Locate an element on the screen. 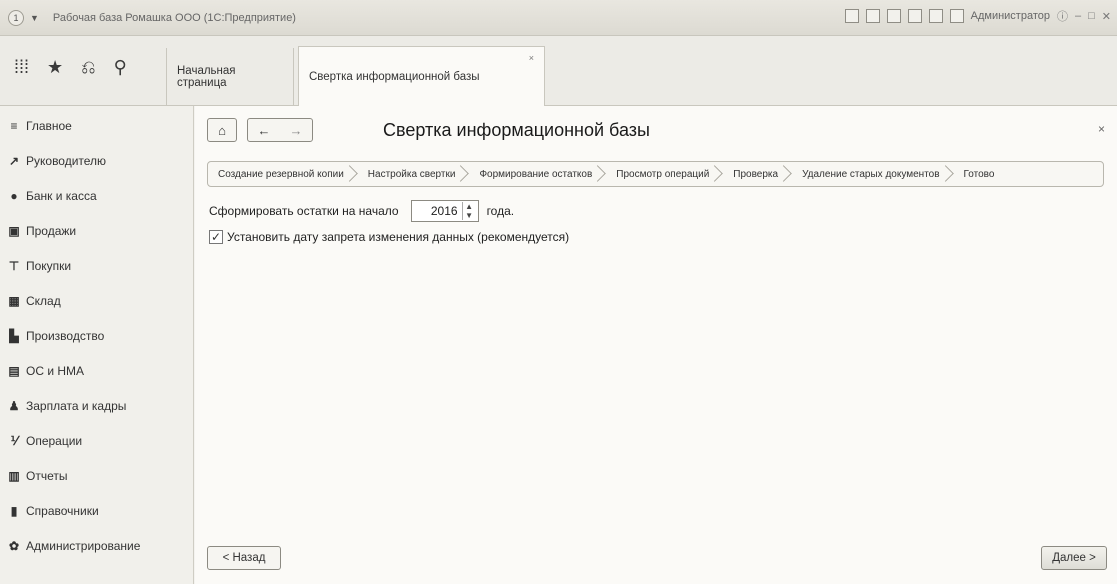  bag-icon: ▣ is located at coordinates (14, 231).